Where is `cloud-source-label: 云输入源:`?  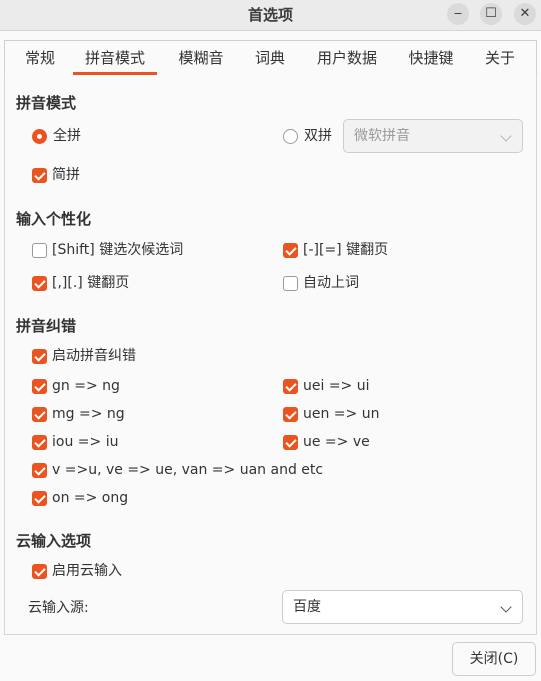
cloud-source-label: 云输入源: is located at coordinates (58, 608).